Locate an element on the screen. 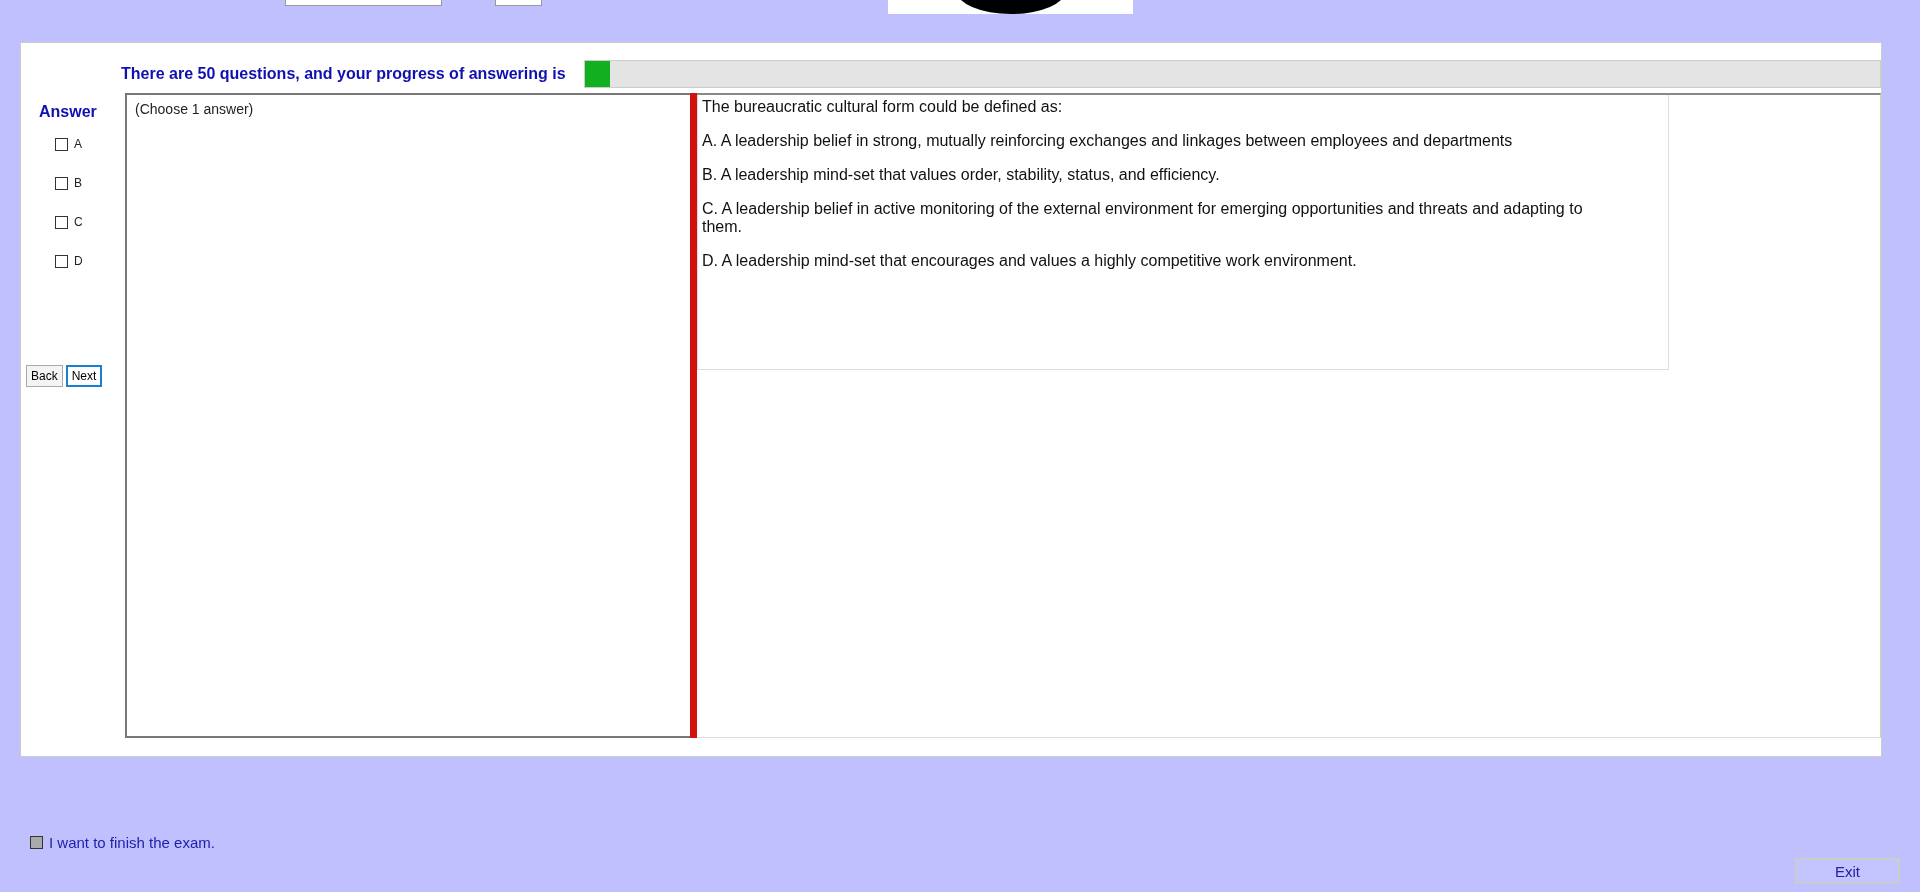 The height and width of the screenshot is (892, 1920). progress-label: There are 50 questions, and your progress of answering is is located at coordinates (343, 74).